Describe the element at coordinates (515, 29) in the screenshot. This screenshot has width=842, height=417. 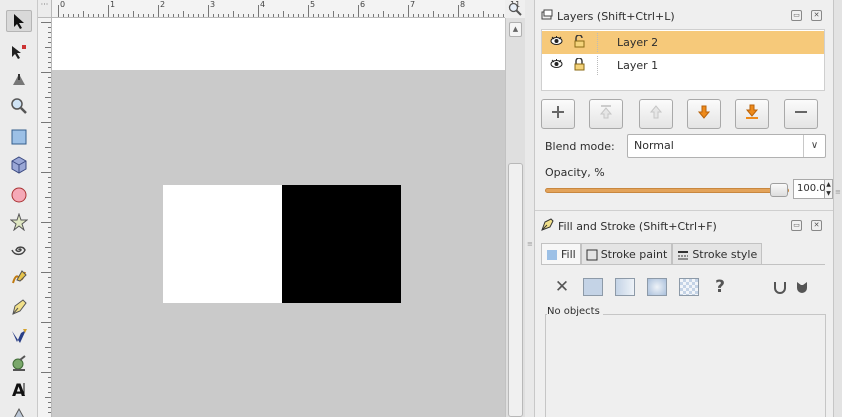
I see `scroll-up-icon: ▲` at that location.